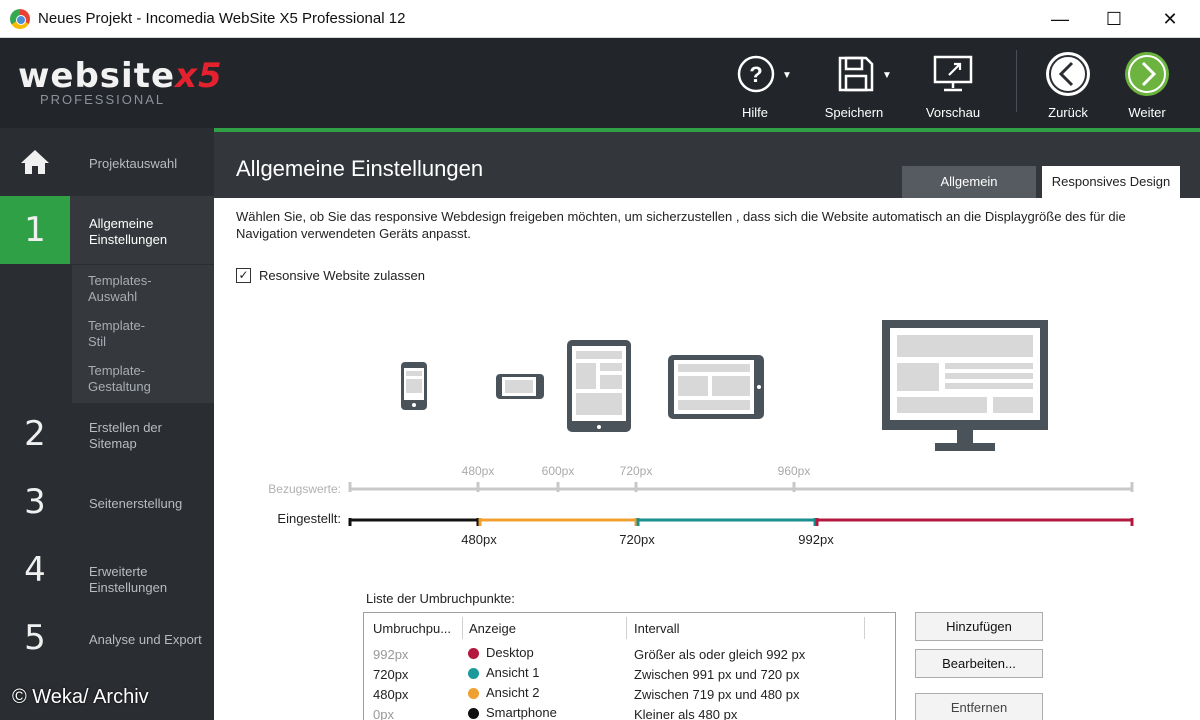 This screenshot has width=1200, height=720. Describe the element at coordinates (125, 435) in the screenshot. I see `sidebar-item-label: Erstellen der Sitemap` at that location.